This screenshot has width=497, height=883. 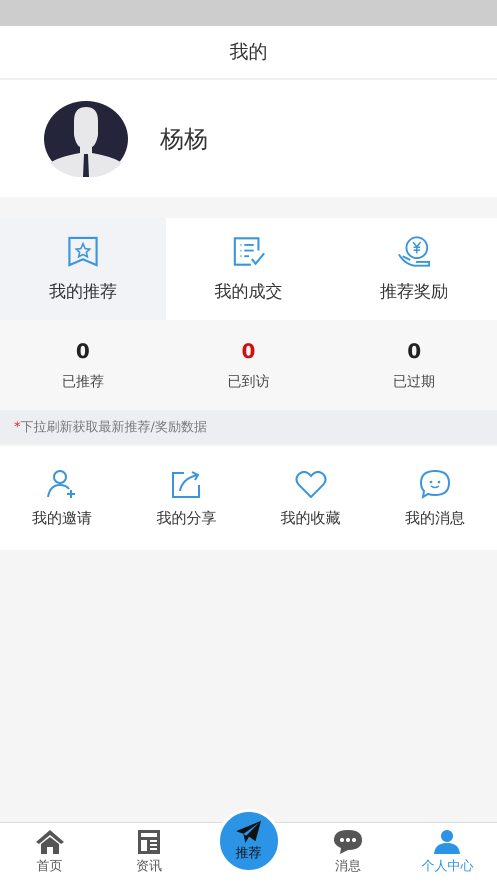 I want to click on checklist-icon, so click(x=249, y=251).